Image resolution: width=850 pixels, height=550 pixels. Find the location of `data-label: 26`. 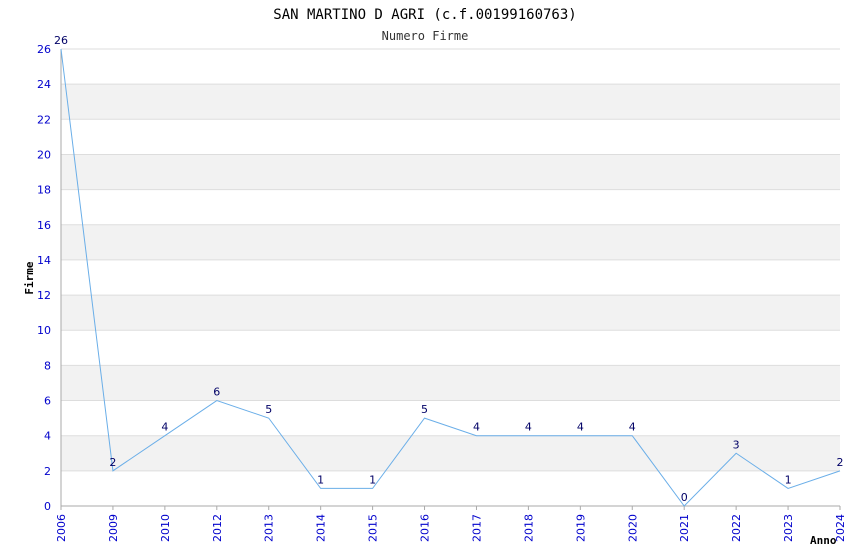

data-label: 26 is located at coordinates (61, 40).